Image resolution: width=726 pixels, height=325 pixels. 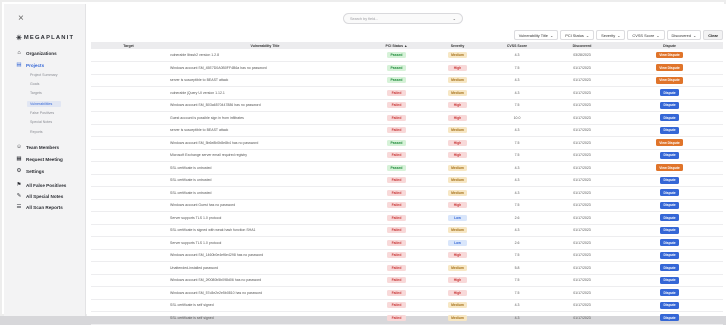 What do you see at coordinates (36, 93) in the screenshot?
I see `sidebar-subitem-targets: Targets` at bounding box center [36, 93].